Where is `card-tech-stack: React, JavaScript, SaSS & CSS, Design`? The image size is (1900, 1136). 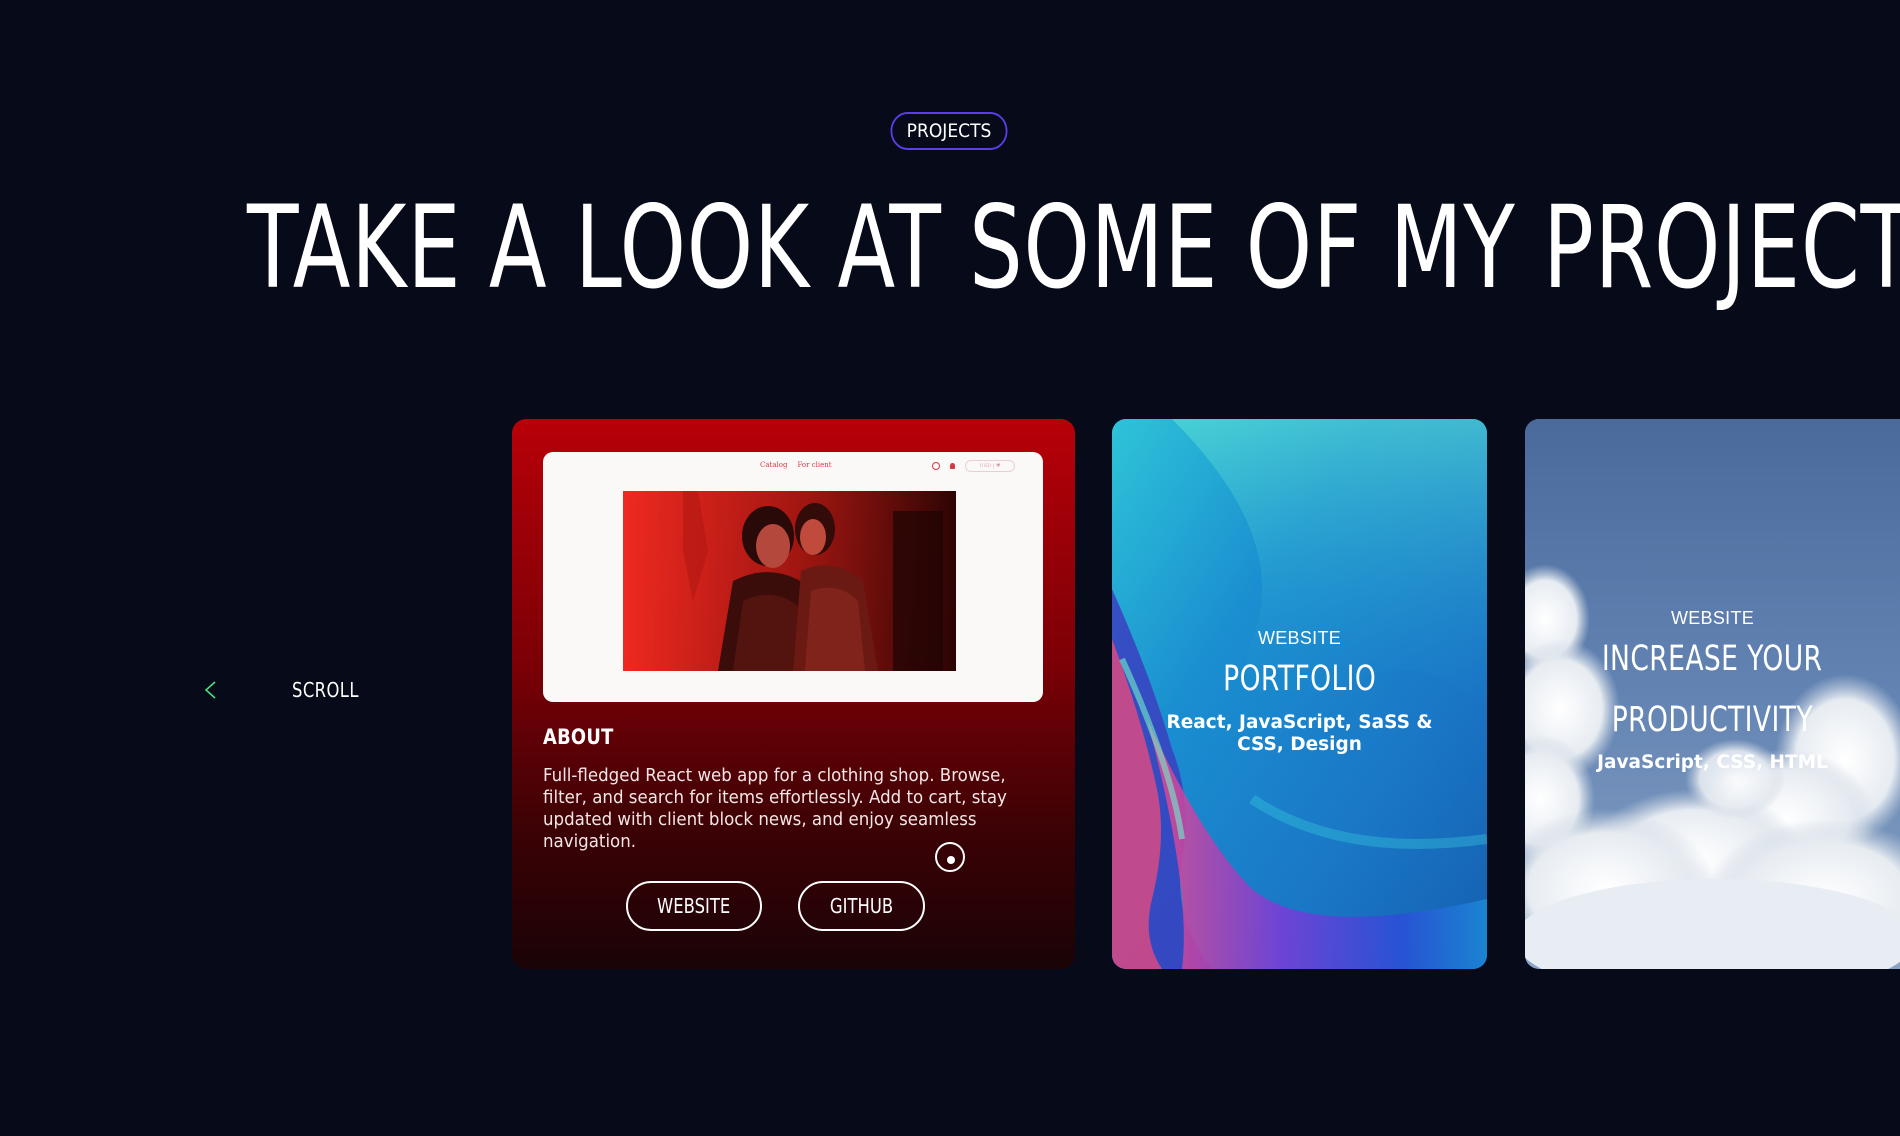
card-tech-stack: React, JavaScript, SaSS & CSS, Design is located at coordinates (1299, 733).